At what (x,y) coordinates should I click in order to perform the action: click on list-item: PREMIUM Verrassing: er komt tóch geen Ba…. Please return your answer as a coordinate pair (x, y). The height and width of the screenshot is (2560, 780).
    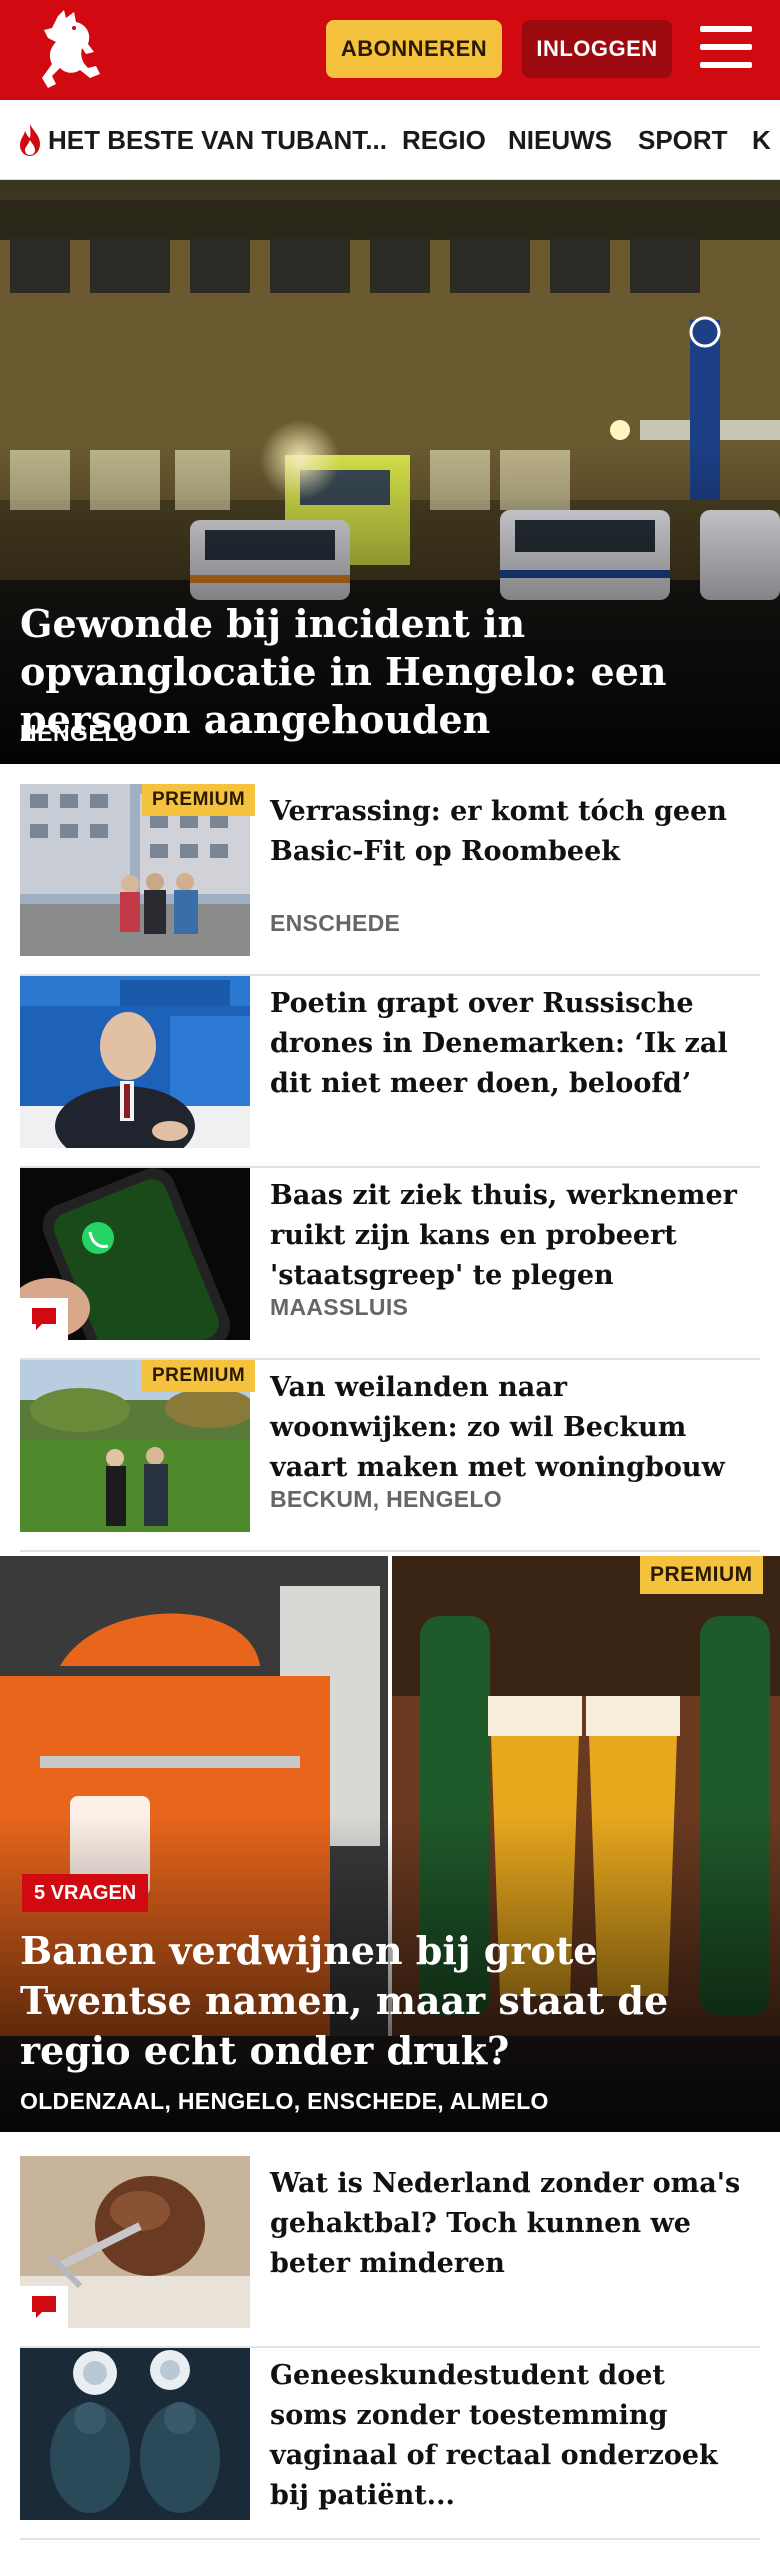
    Looking at the image, I should click on (390, 880).